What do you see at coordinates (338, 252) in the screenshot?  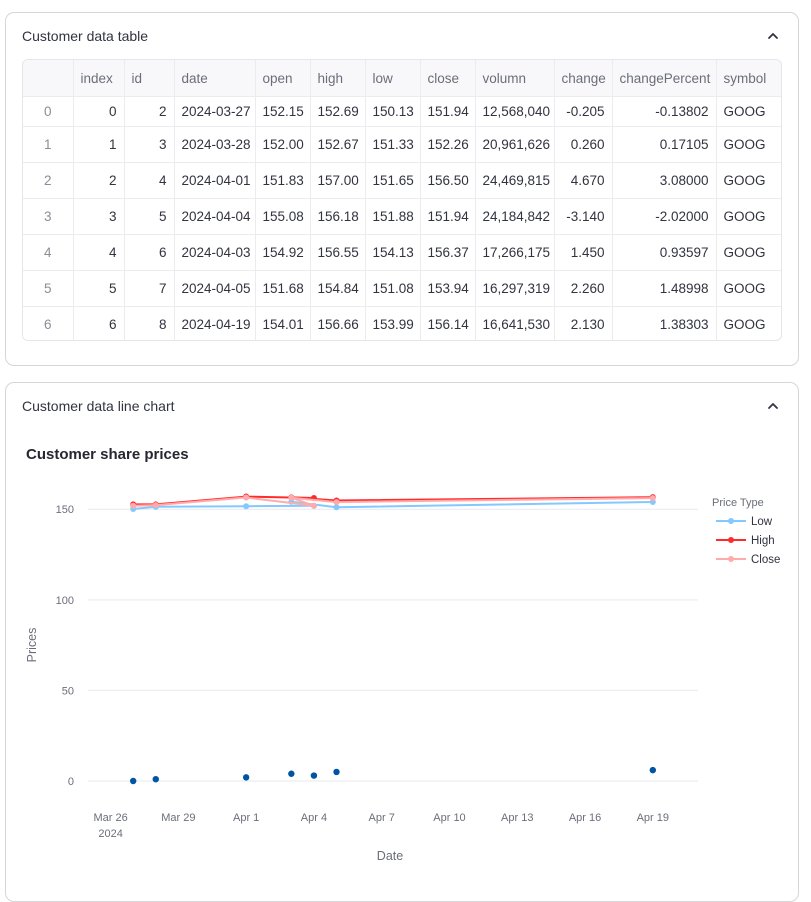 I see `table-cell: 156.55` at bounding box center [338, 252].